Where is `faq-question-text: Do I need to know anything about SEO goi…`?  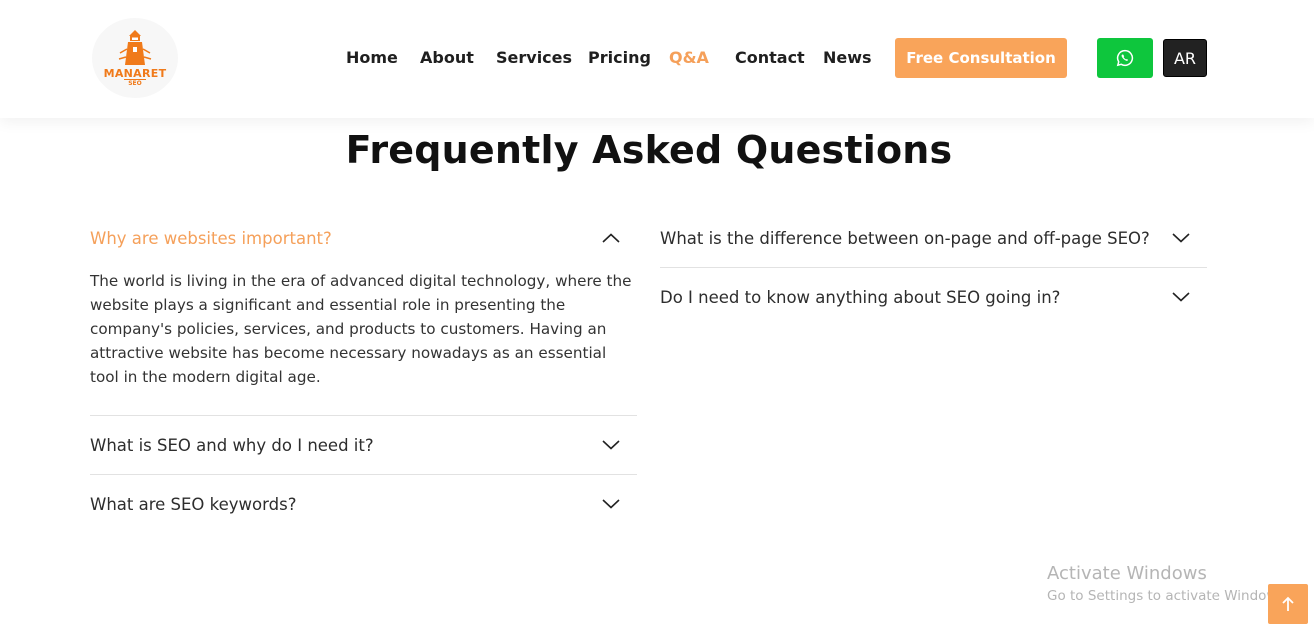
faq-question-text: Do I need to know anything about SEO goi… is located at coordinates (860, 297).